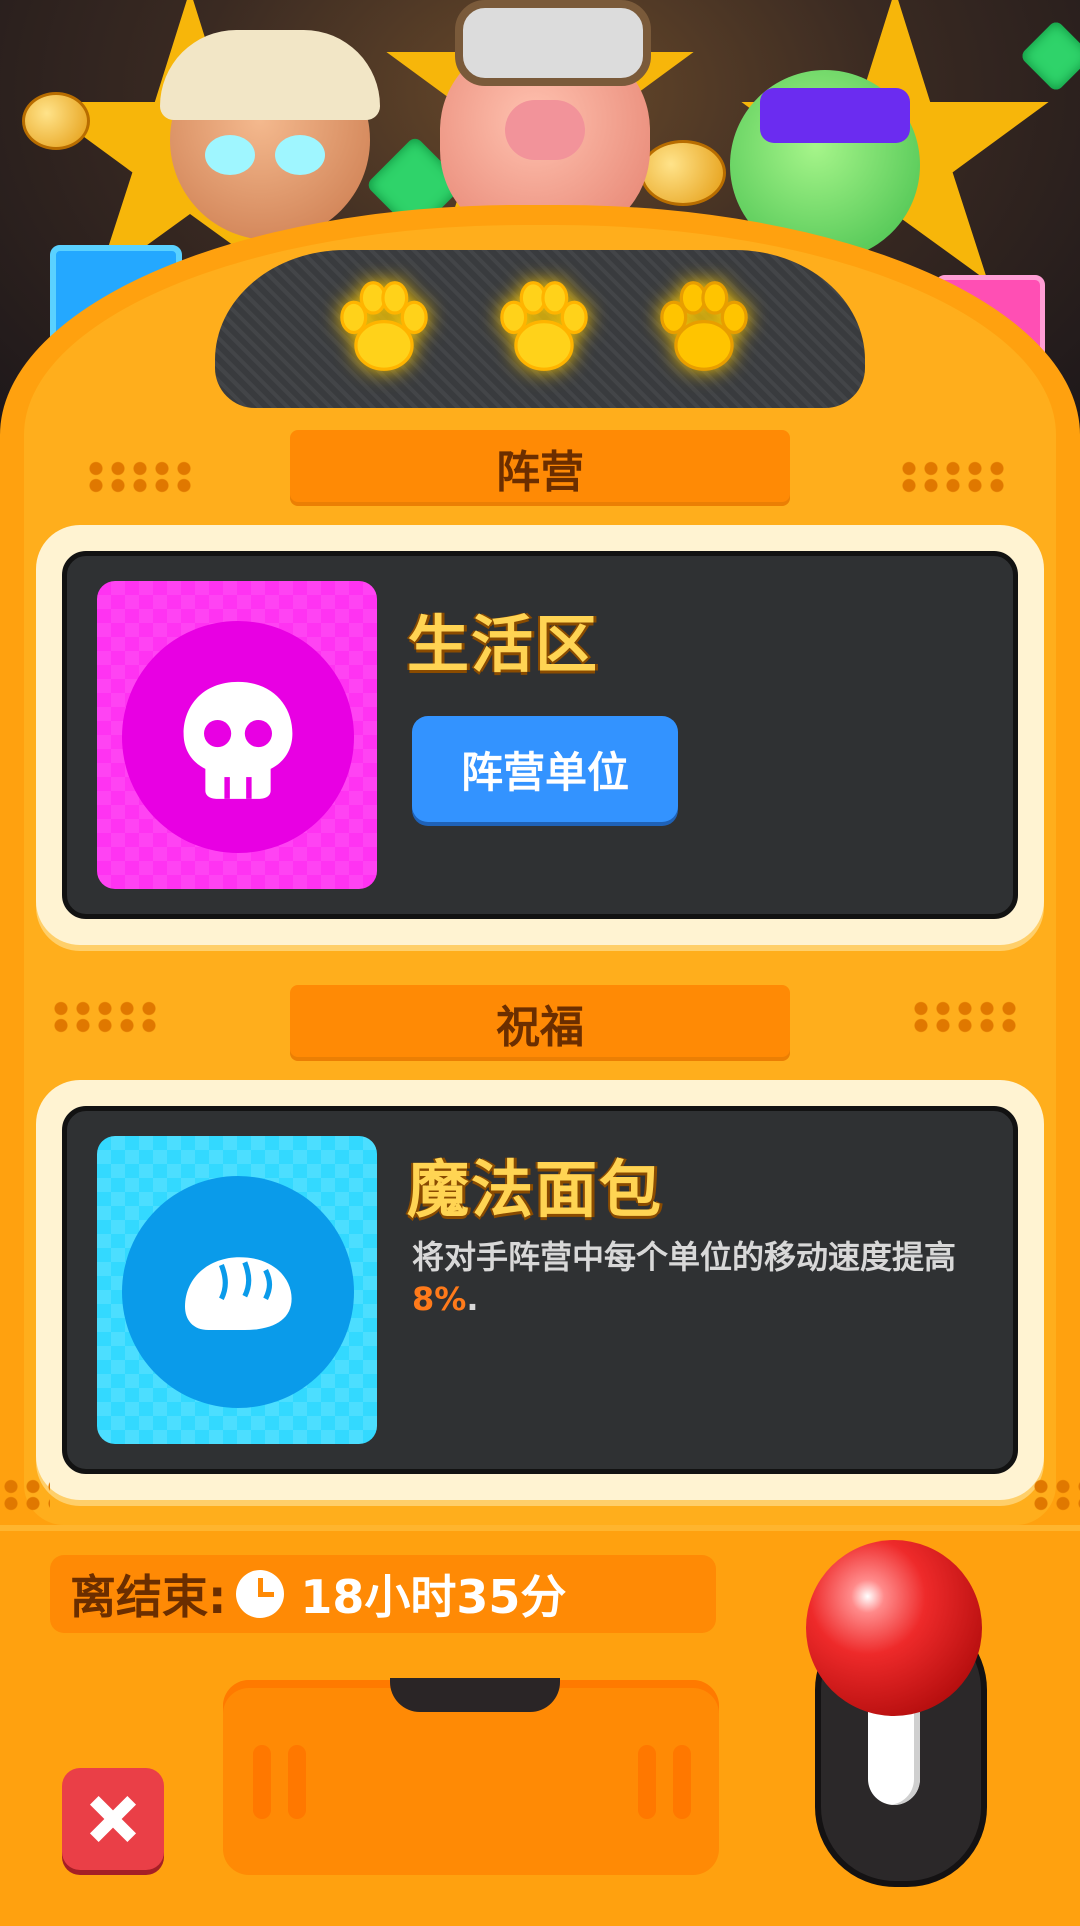 The width and height of the screenshot is (1080, 1926). Describe the element at coordinates (535, 1189) in the screenshot. I see `blessing-name: 魔法面包` at that location.